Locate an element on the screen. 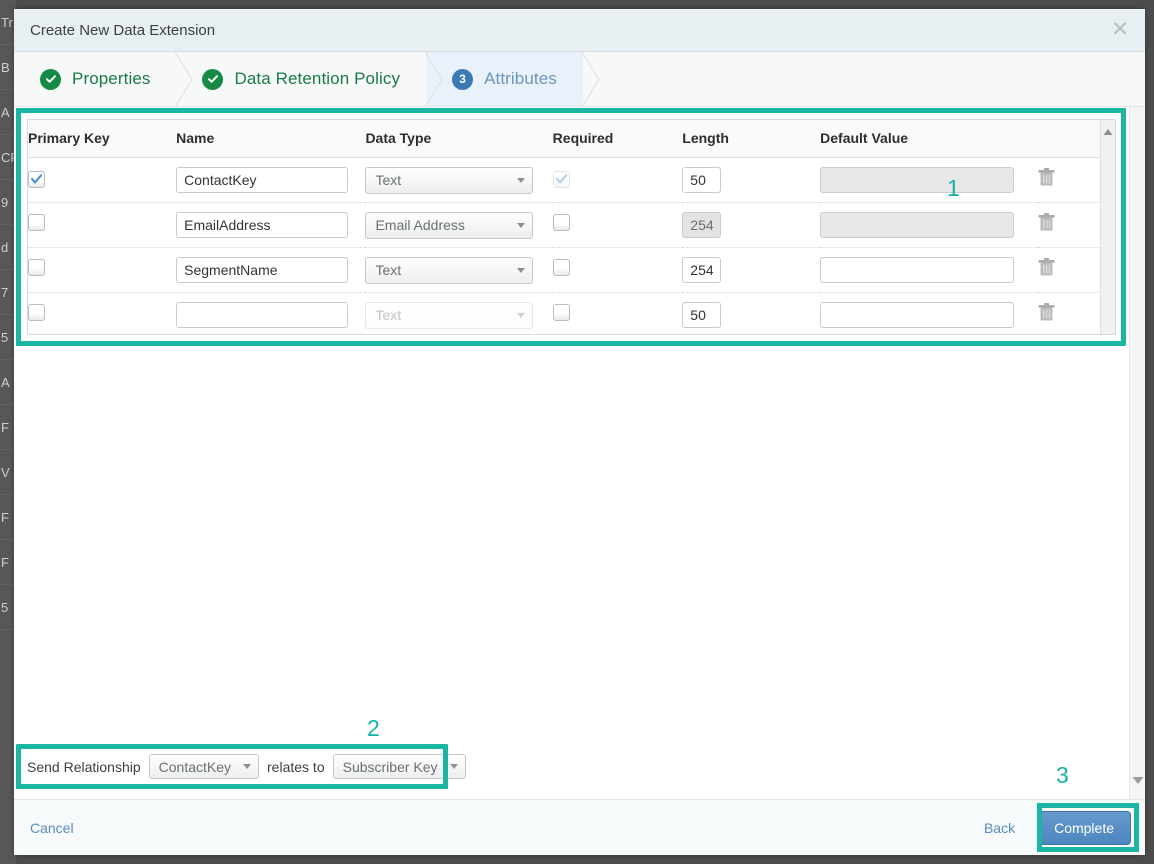 This screenshot has height=864, width=1154. step-label: Attributes is located at coordinates (520, 78).